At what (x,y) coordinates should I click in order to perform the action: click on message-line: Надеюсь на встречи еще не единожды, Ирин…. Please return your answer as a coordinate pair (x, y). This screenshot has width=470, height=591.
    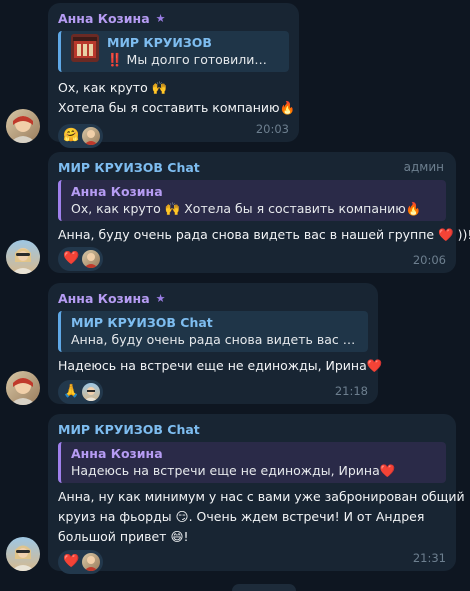
    Looking at the image, I should click on (220, 365).